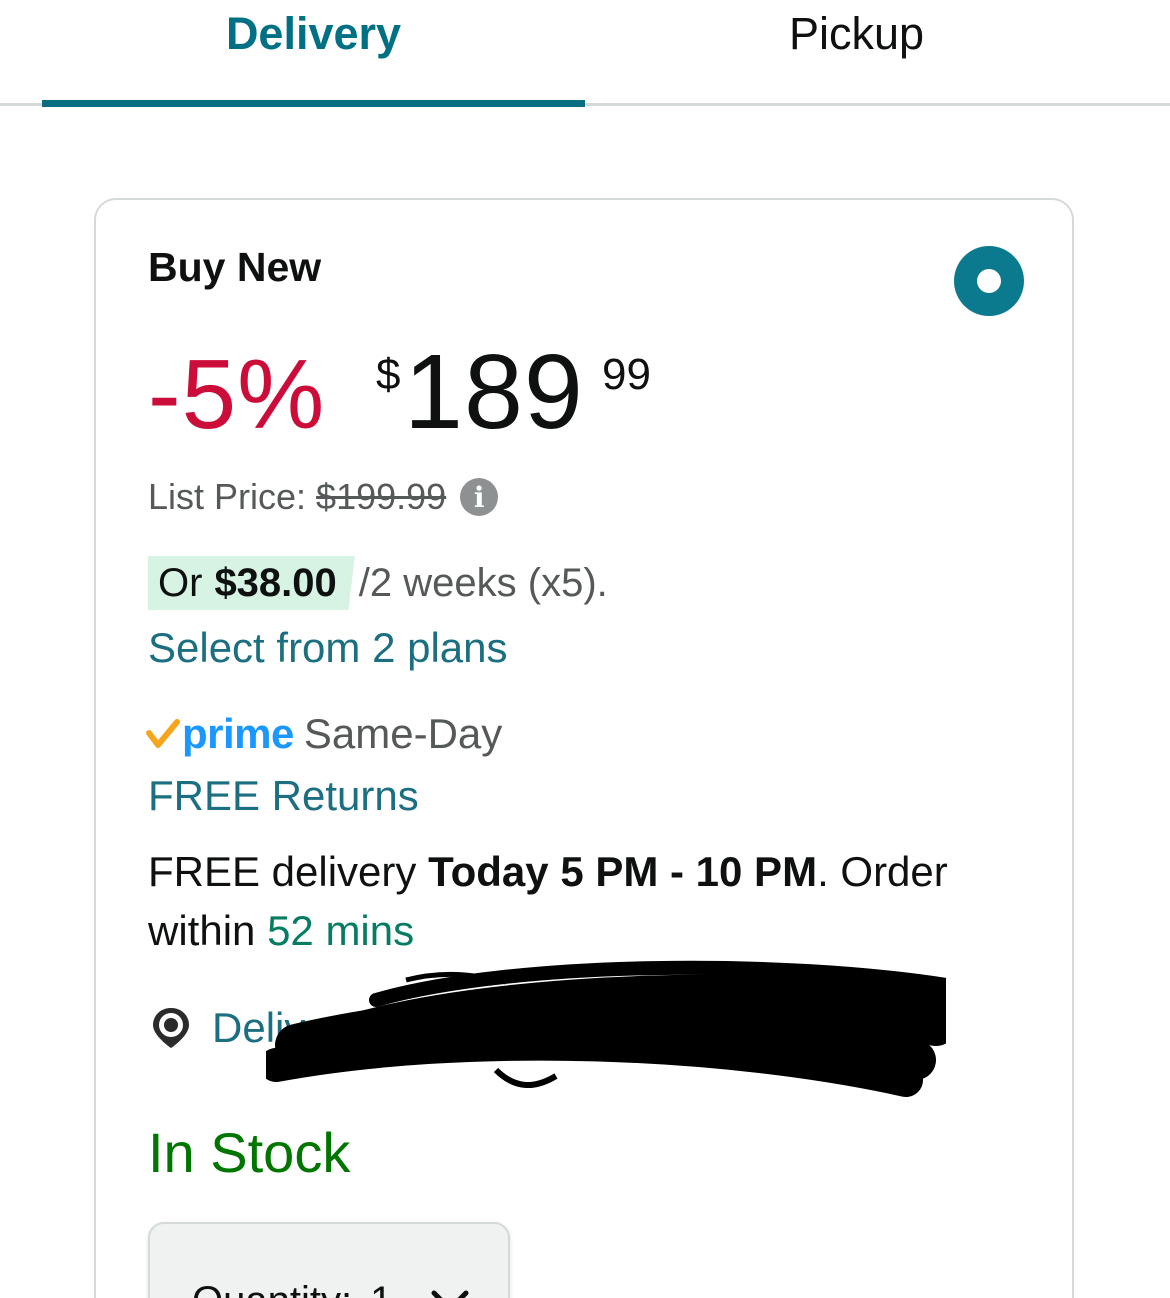  I want to click on prime-badge-row: prime Same-Day, so click(324, 734).